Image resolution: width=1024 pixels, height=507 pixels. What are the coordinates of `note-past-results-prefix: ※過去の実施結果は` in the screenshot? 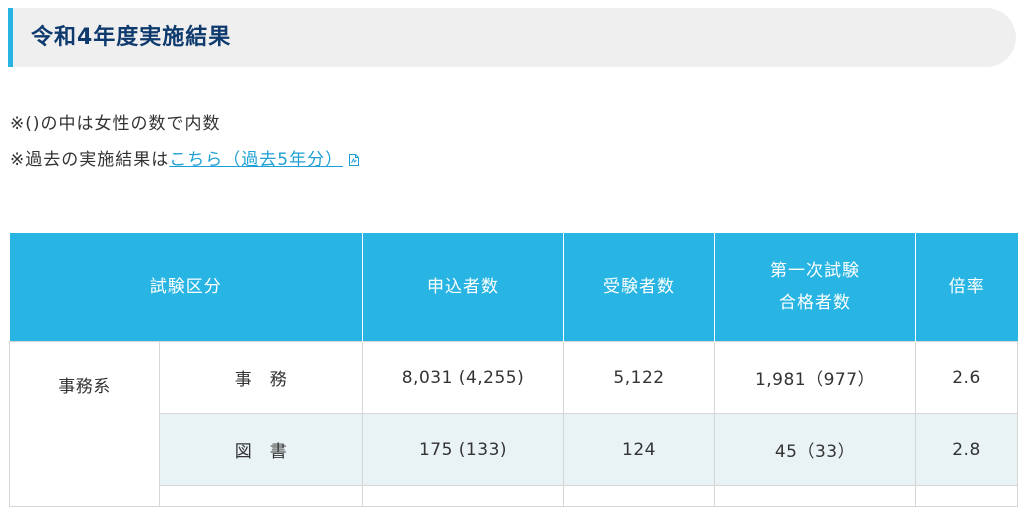 It's located at (90, 160).